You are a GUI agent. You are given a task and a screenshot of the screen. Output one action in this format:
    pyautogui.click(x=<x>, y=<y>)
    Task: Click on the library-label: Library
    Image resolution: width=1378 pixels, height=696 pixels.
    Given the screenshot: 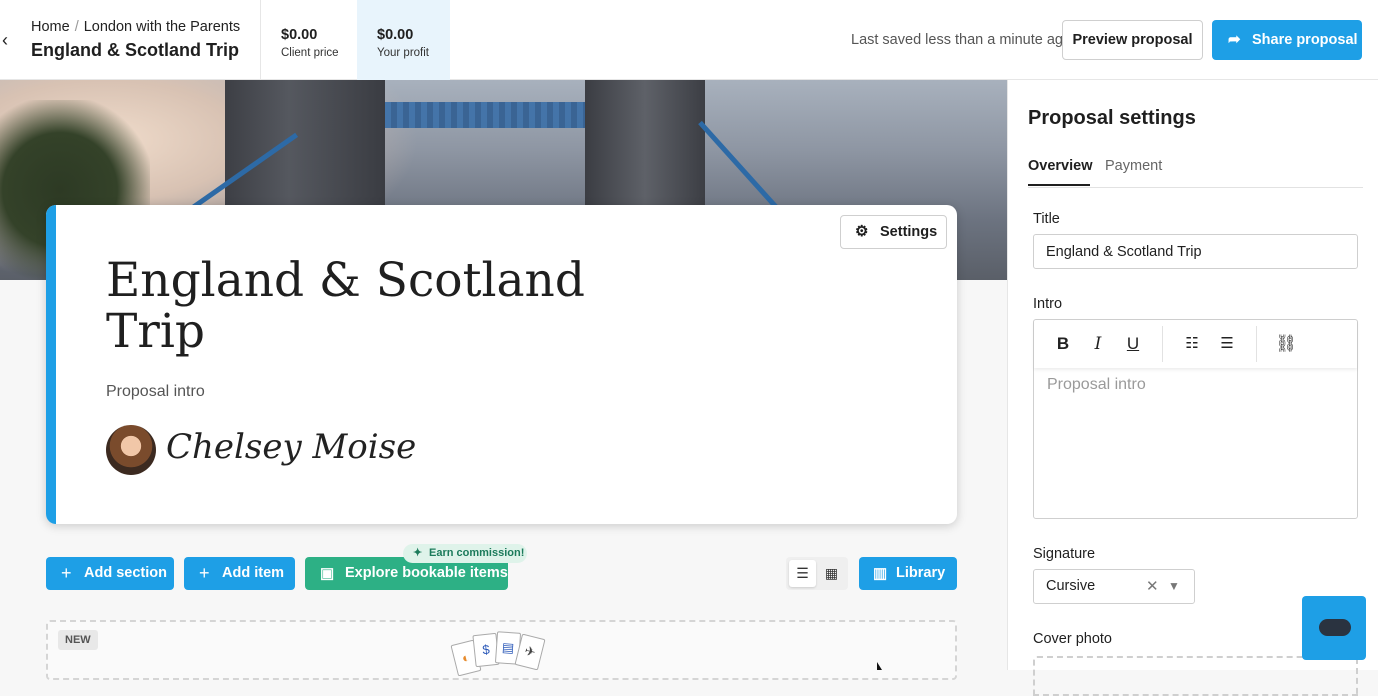 What is the action you would take?
    pyautogui.click(x=921, y=573)
    